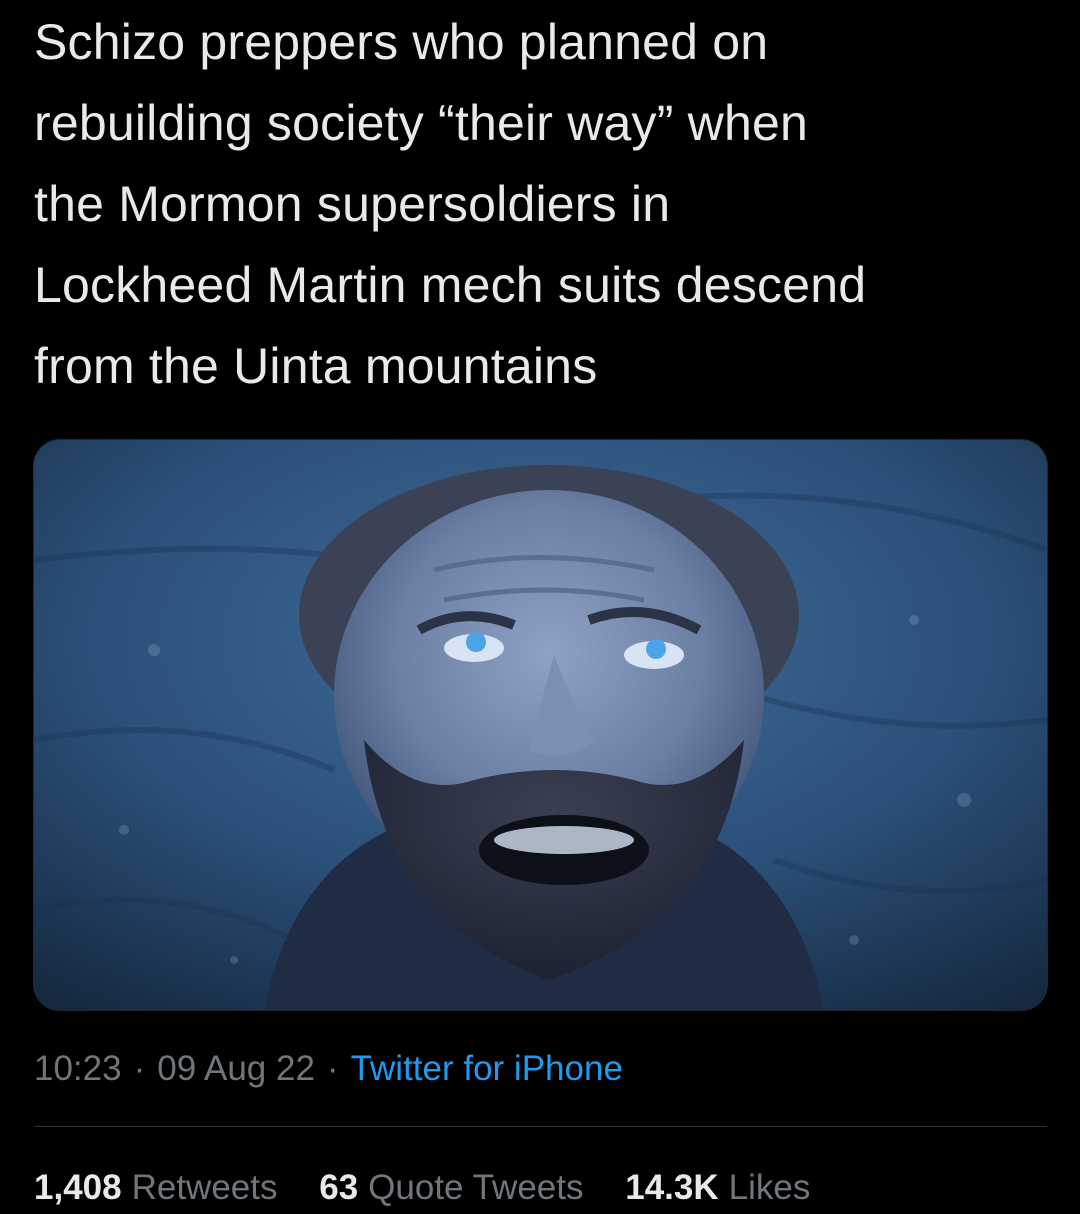  Describe the element at coordinates (236, 1068) in the screenshot. I see `tweet-date: 09 Aug 22` at that location.